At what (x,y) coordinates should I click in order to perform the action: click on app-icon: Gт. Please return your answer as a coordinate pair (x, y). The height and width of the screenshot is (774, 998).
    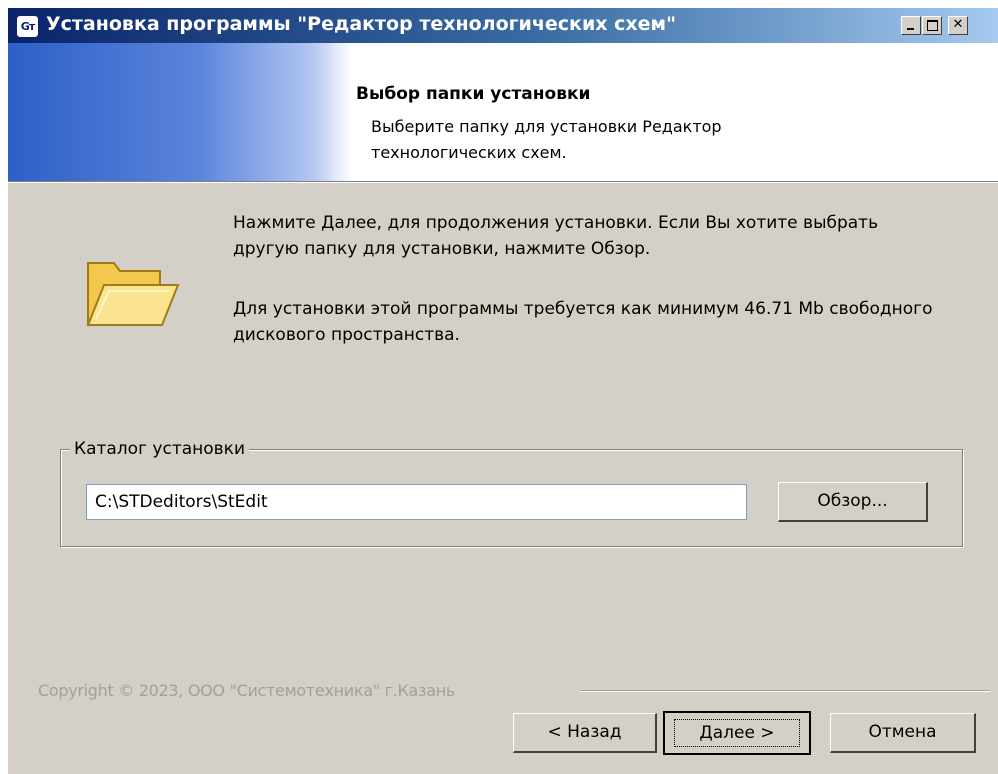
    Looking at the image, I should click on (27, 26).